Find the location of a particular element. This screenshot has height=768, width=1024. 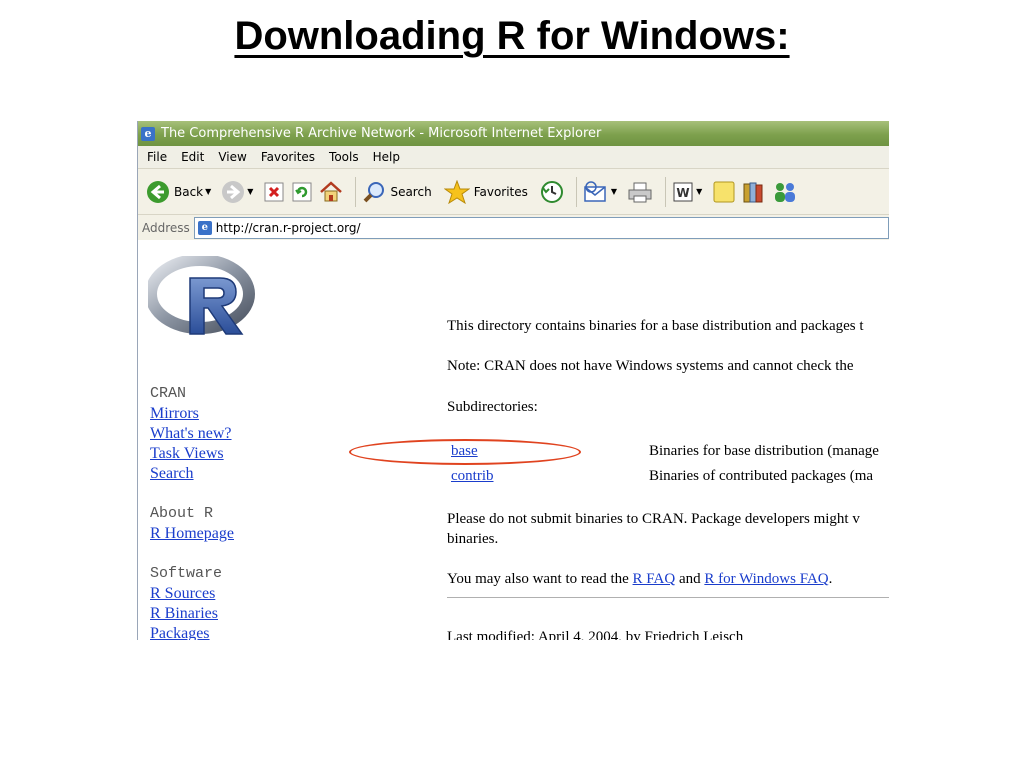

research-books-icon is located at coordinates (753, 192).